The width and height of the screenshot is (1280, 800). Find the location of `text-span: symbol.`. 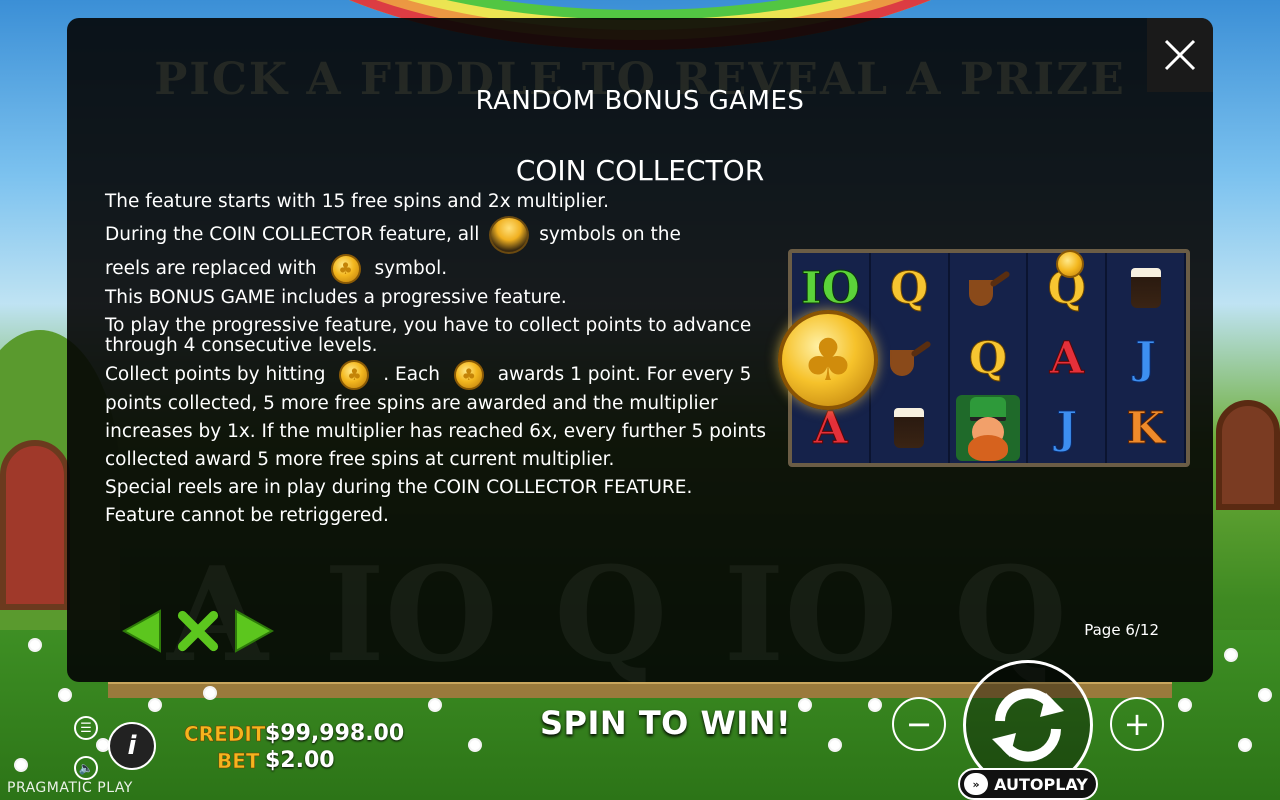

text-span: symbol. is located at coordinates (411, 268).